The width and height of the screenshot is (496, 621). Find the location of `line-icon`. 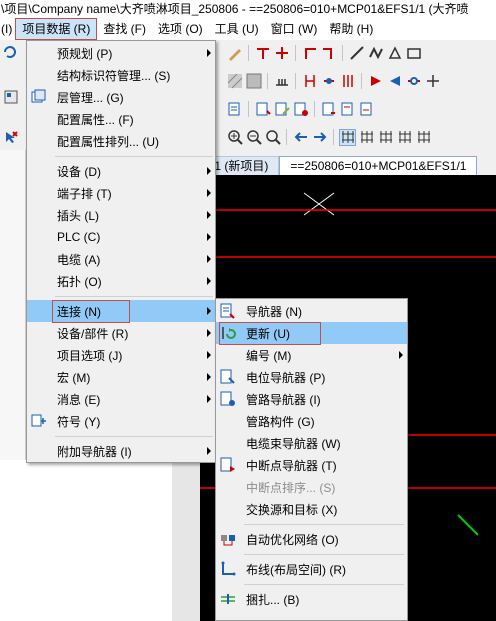

line-icon is located at coordinates (356, 53).